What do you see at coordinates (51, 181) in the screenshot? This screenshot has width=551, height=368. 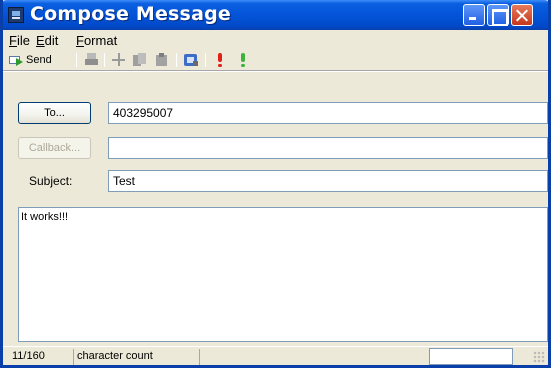 I see `subject-label: Subject:` at bounding box center [51, 181].